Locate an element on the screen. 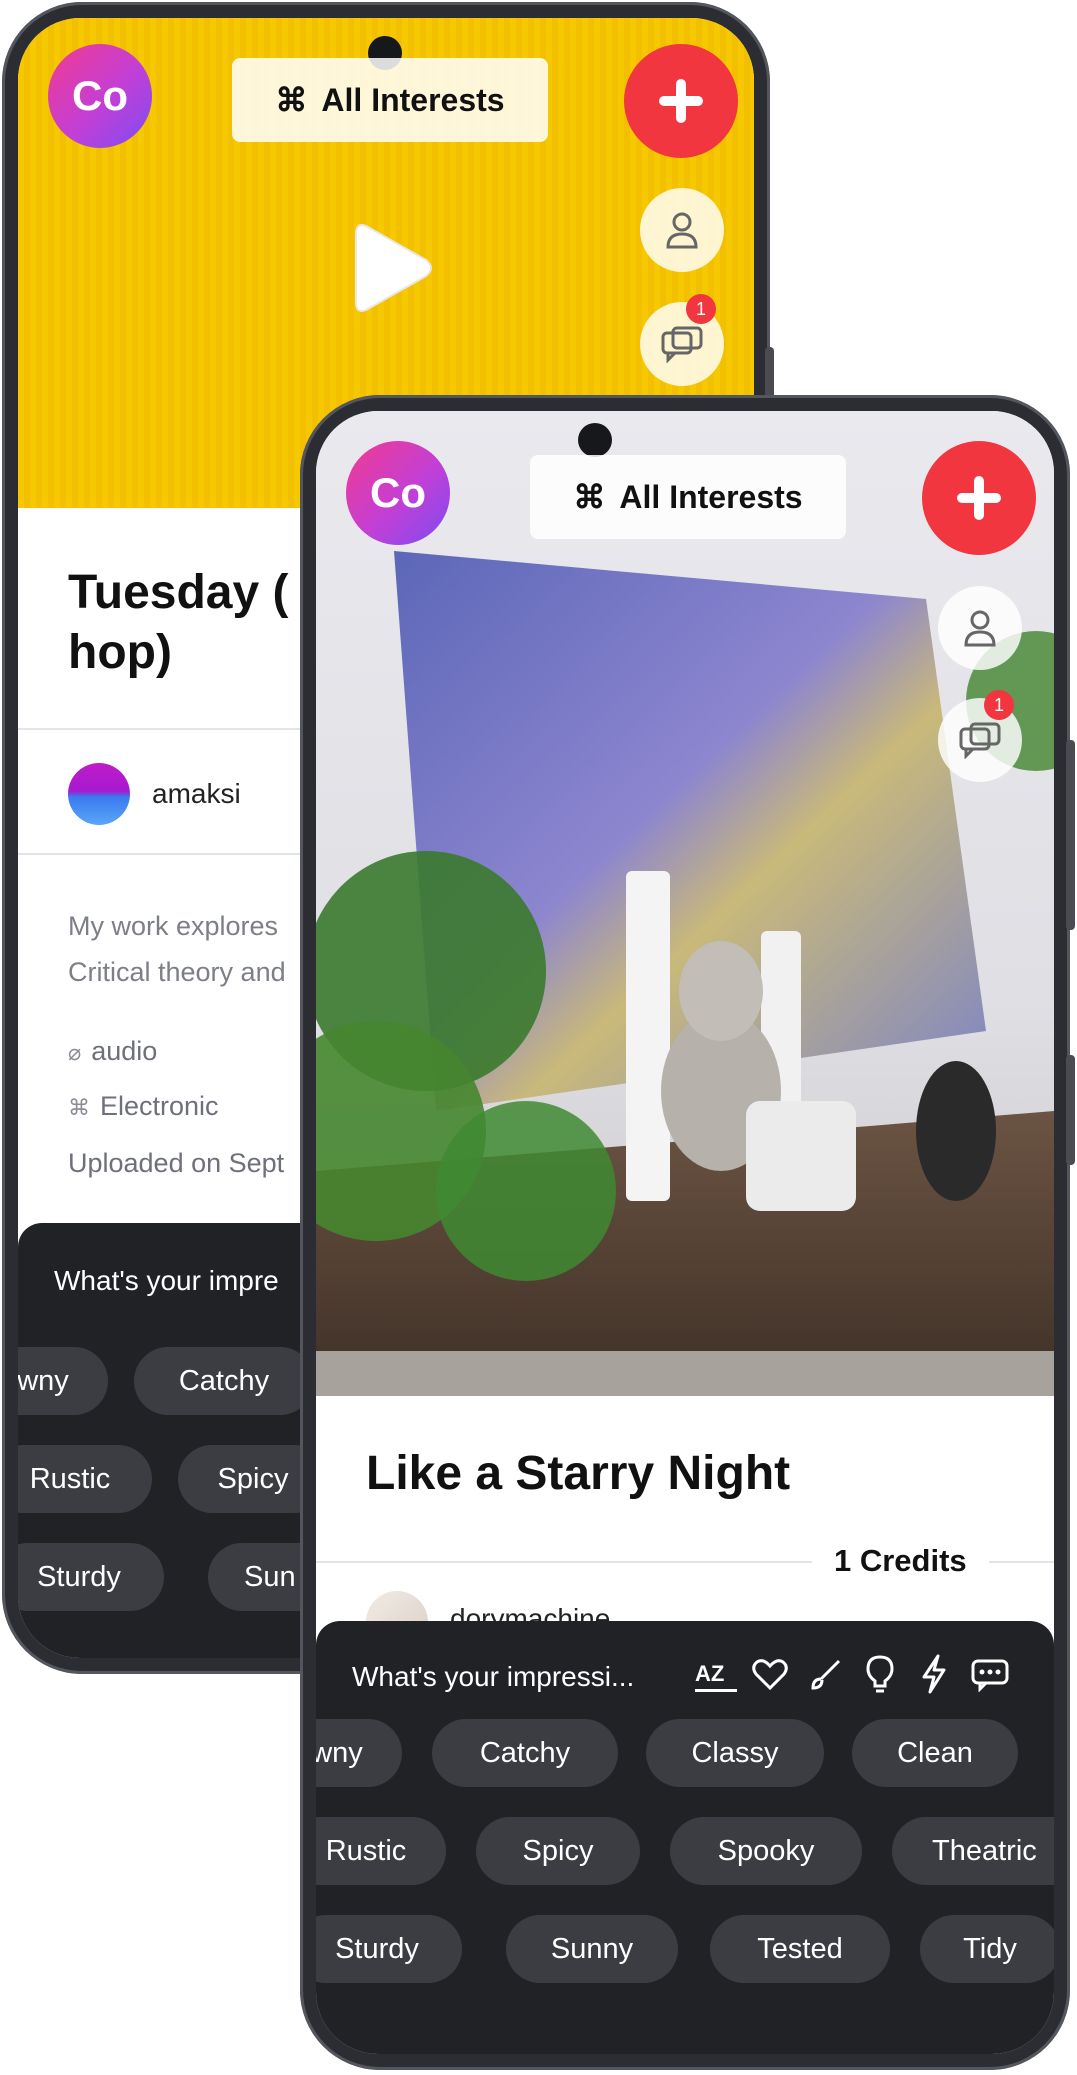 Image resolution: width=1077 pixels, height=2075 pixels. impression-chip: Tidy is located at coordinates (987, 1949).